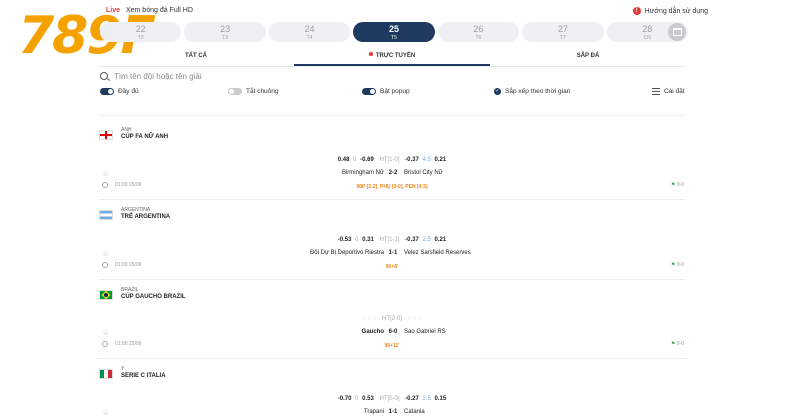  What do you see at coordinates (426, 240) in the screenshot?
I see `odds-total: 2.5` at bounding box center [426, 240].